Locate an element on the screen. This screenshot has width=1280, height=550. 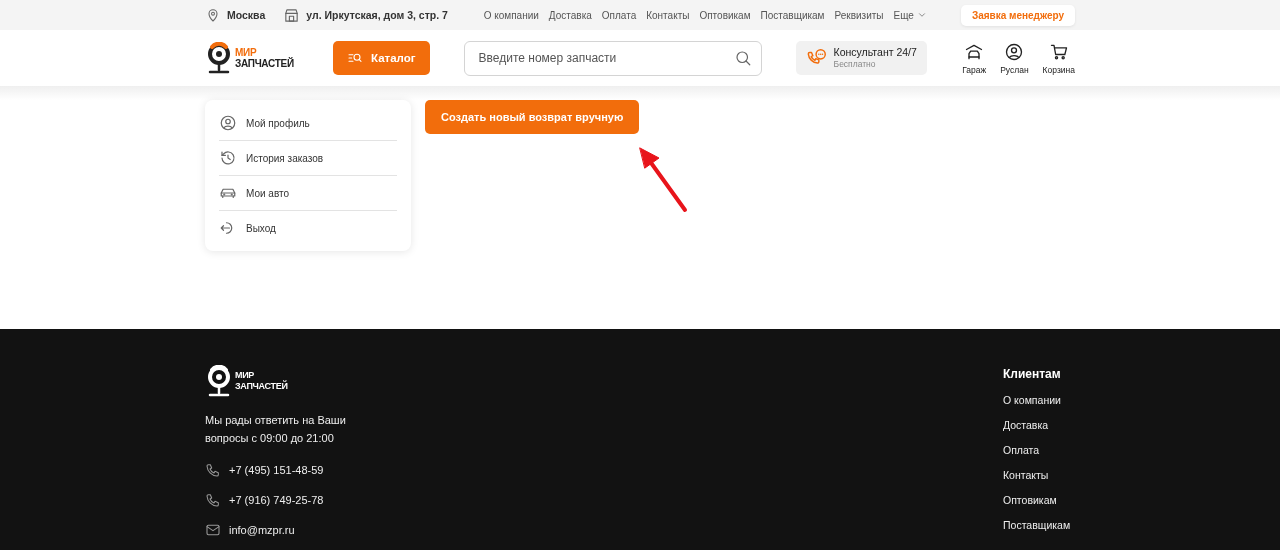
consultant-title: Консультант 24/7 is located at coordinates (875, 52).